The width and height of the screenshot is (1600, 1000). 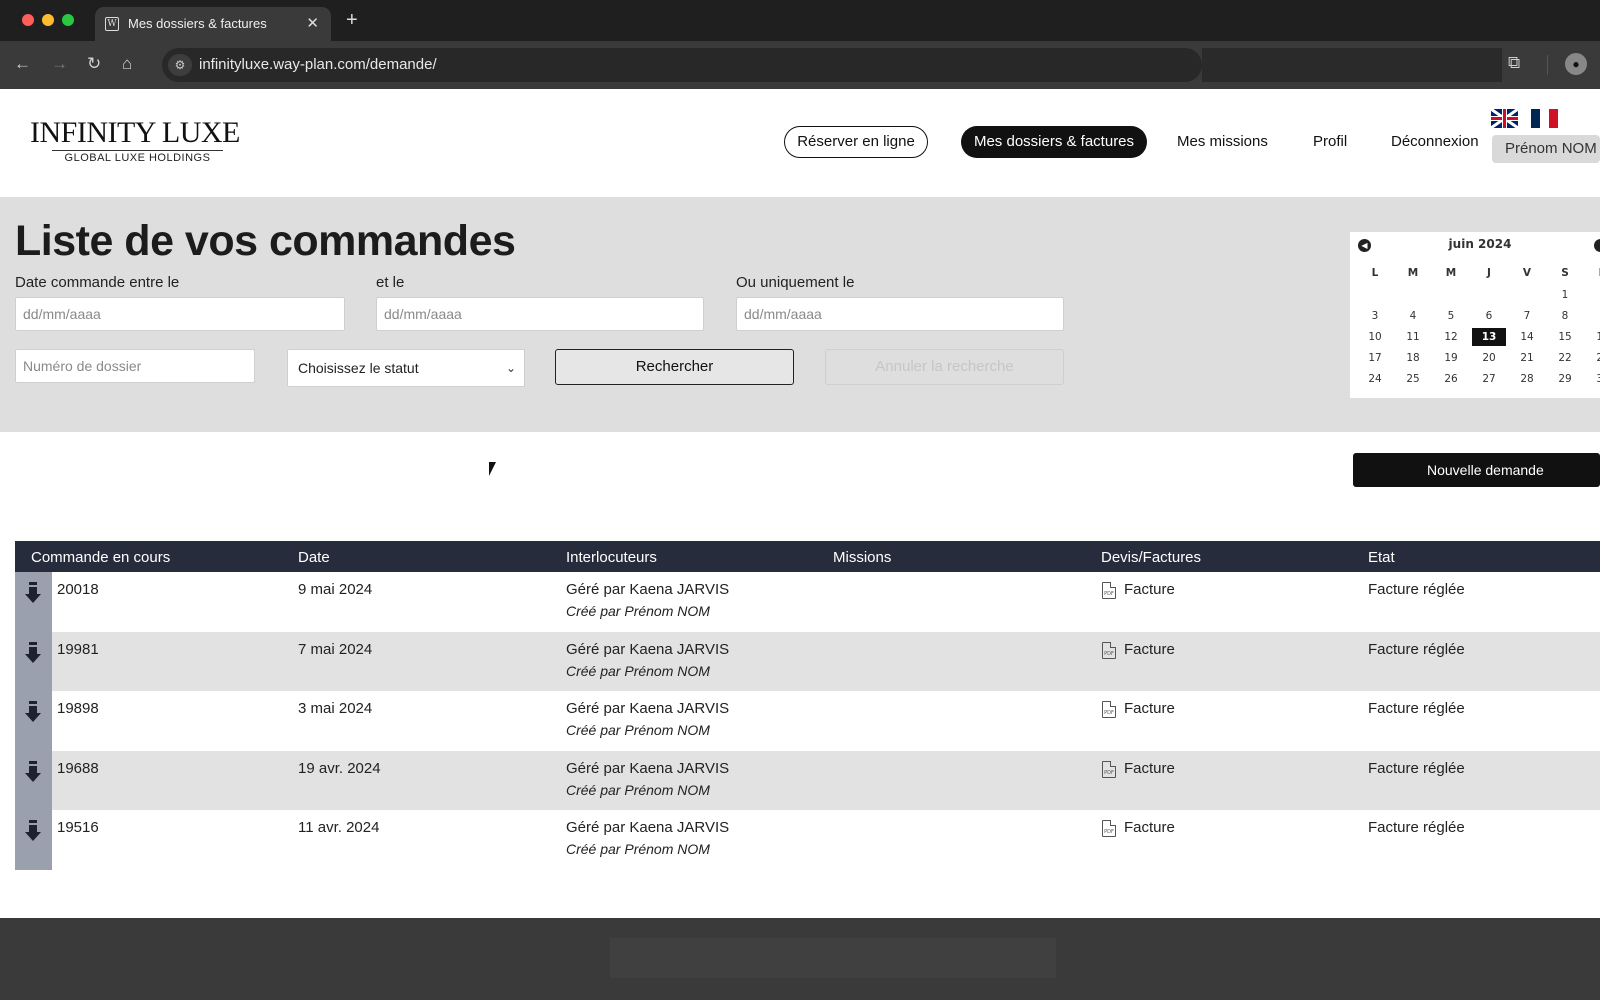 I want to click on calendar-day: 17, so click(x=1375, y=358).